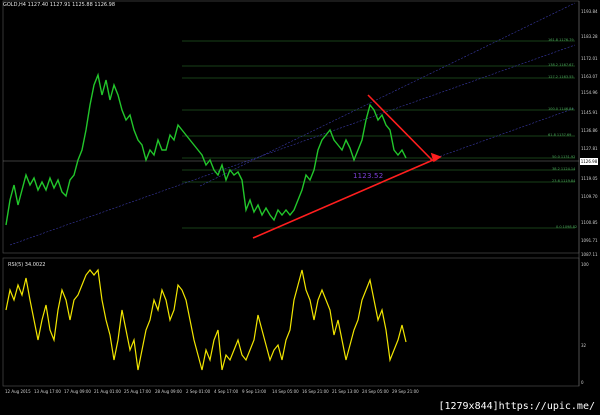 The image size is (600, 415). I want to click on fib-label: 0.0 1098.82, so click(567, 227).